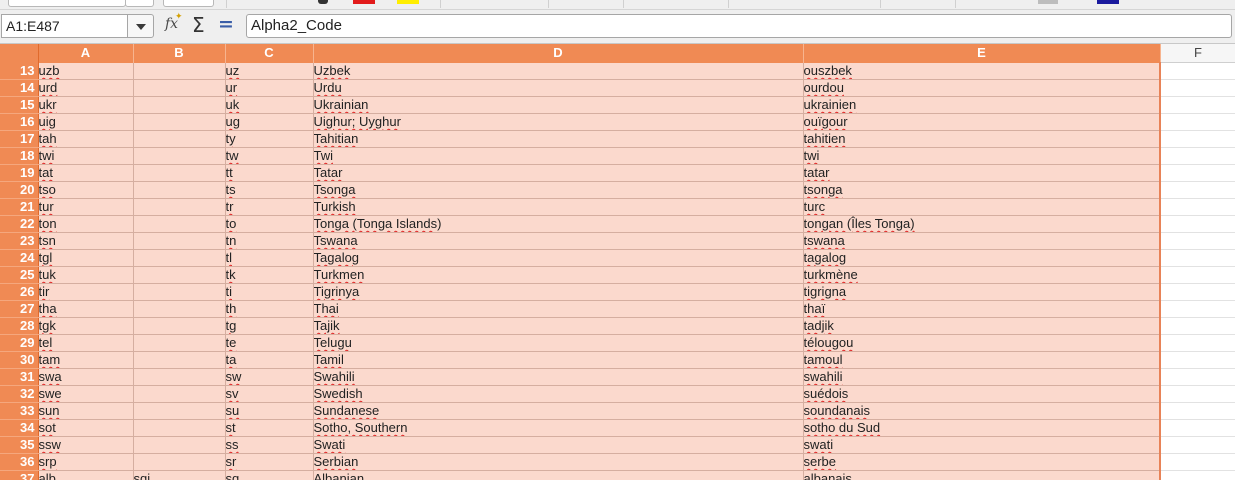 The image size is (1235, 480). What do you see at coordinates (86, 241) in the screenshot?
I see `cell-a: tsn` at bounding box center [86, 241].